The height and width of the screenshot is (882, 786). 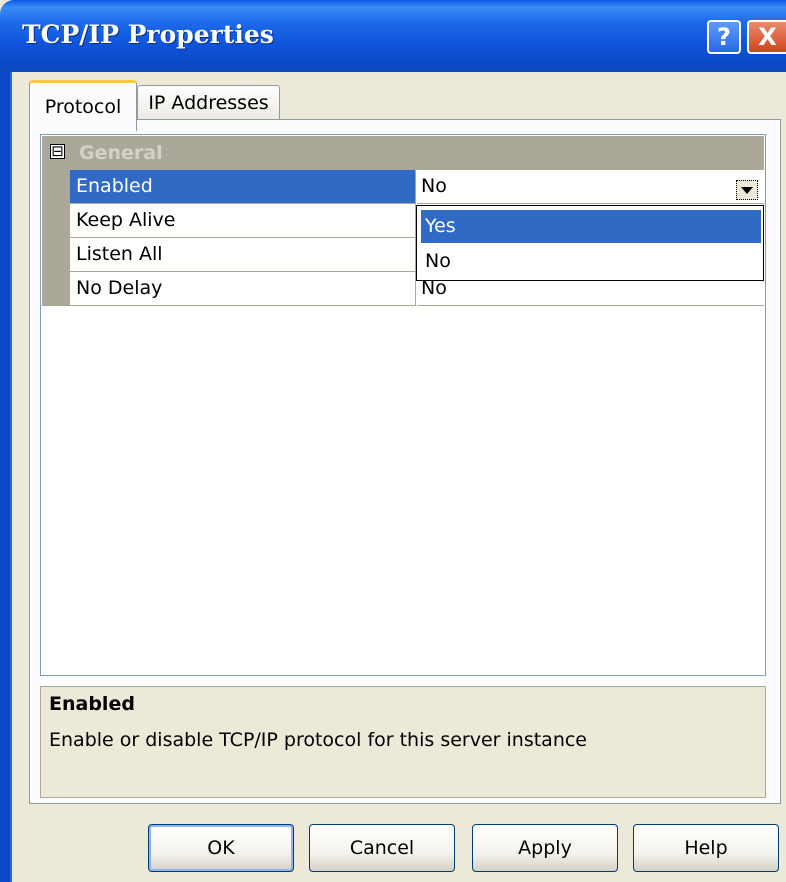 What do you see at coordinates (590, 187) in the screenshot?
I see `property-value: No` at bounding box center [590, 187].